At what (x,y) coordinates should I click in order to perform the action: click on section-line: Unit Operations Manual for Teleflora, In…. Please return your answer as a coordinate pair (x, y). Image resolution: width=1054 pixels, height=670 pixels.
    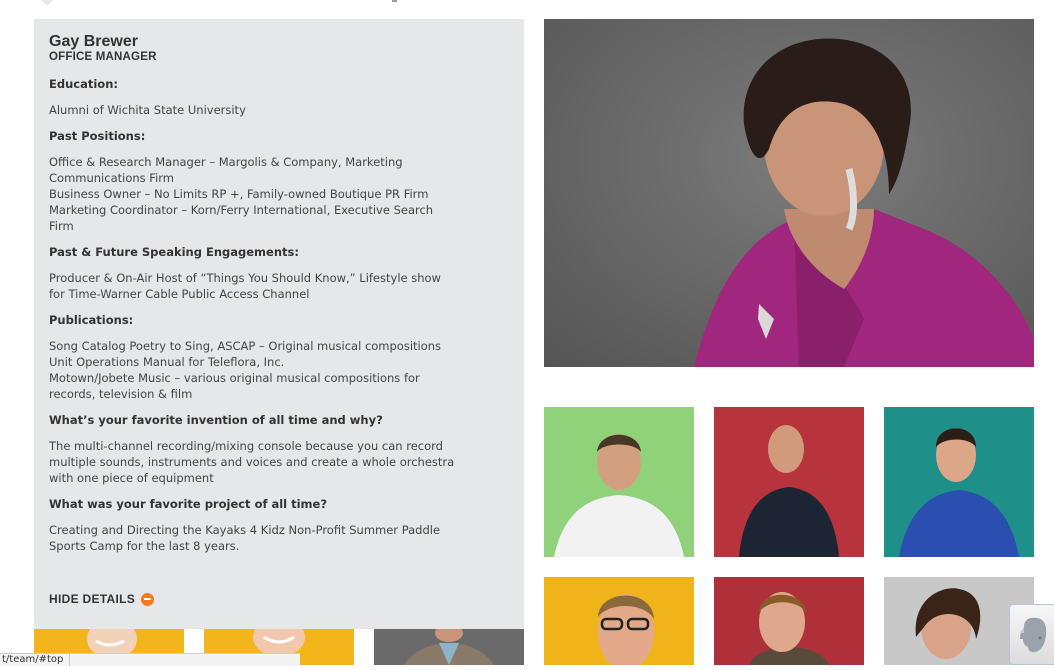
    Looking at the image, I should click on (167, 362).